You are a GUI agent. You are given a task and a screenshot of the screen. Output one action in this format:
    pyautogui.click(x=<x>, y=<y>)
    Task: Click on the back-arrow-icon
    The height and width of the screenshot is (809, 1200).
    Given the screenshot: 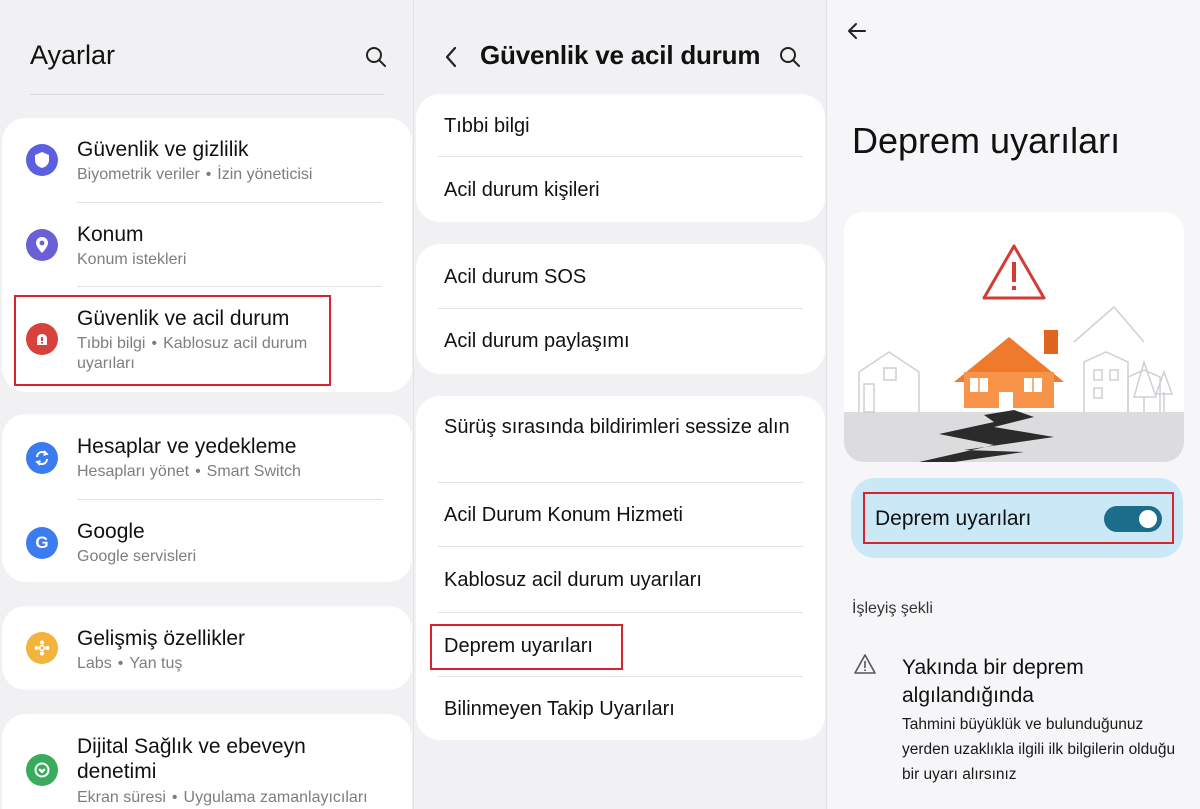 What is the action you would take?
    pyautogui.click(x=857, y=31)
    